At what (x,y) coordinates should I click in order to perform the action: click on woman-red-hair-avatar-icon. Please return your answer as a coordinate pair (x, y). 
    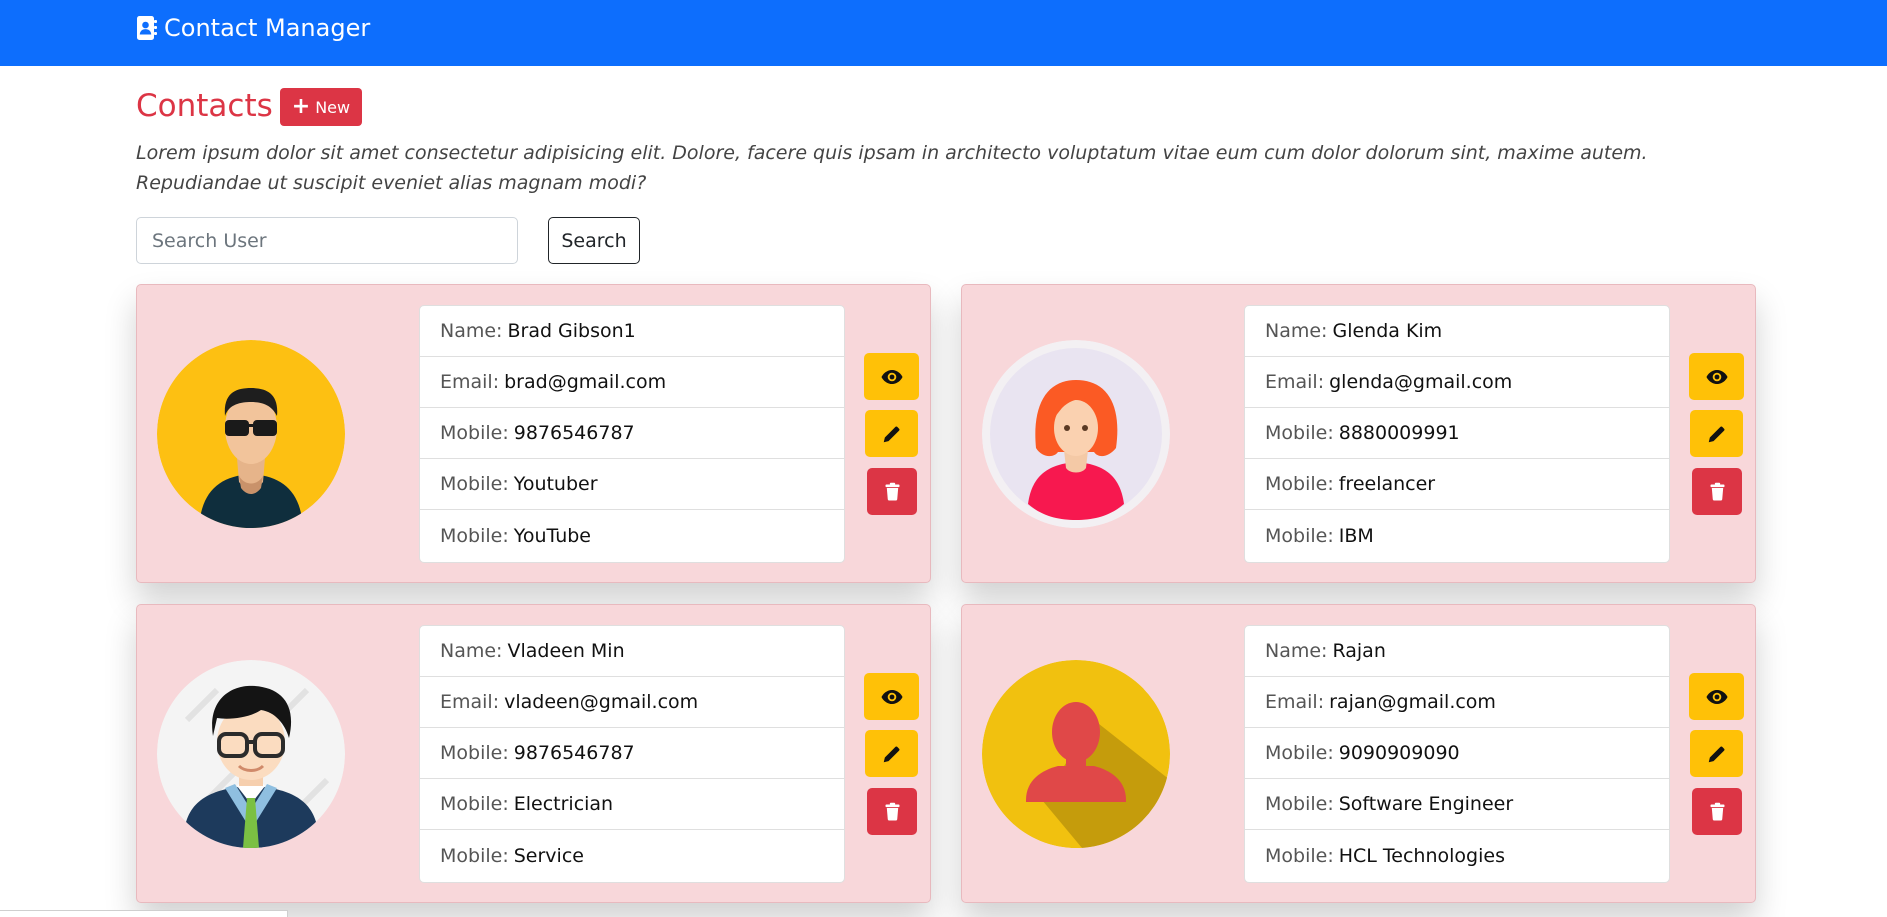
    Looking at the image, I should click on (1076, 434).